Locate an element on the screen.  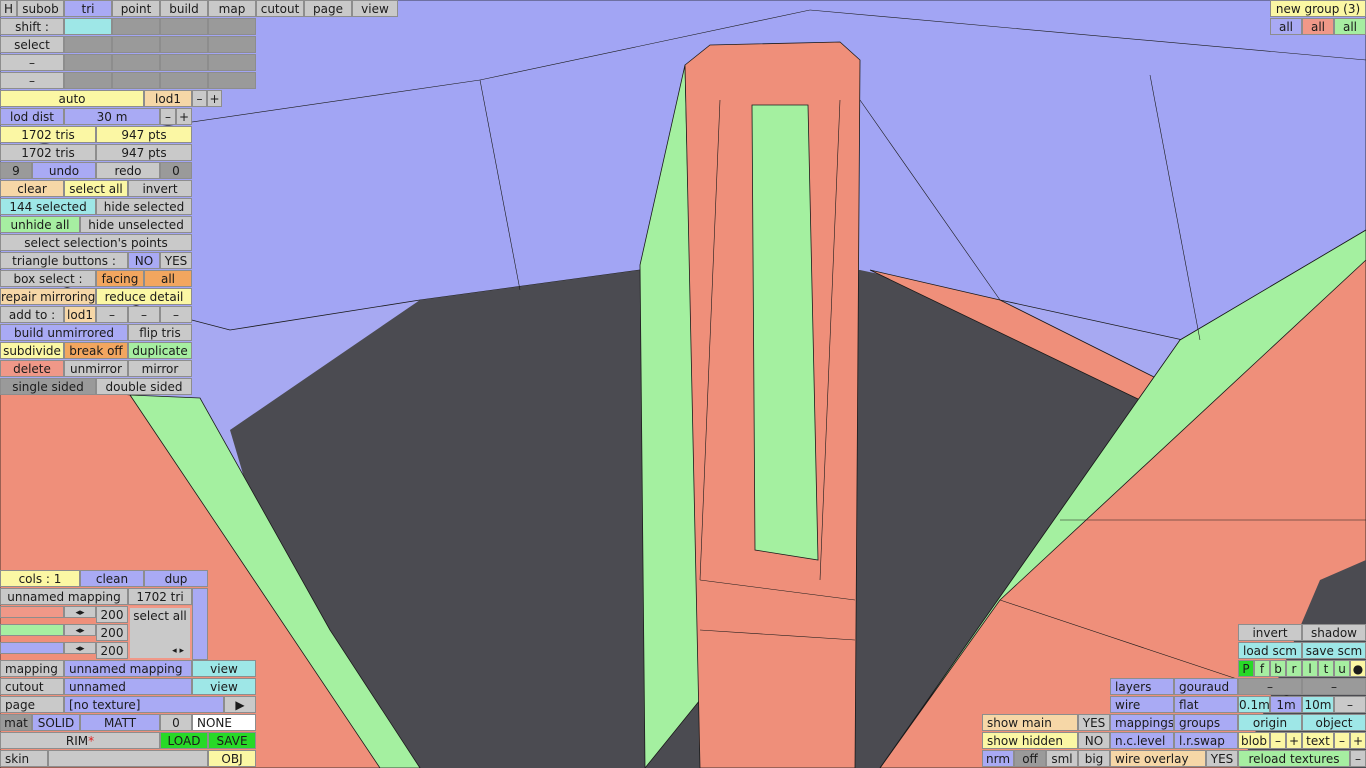
green-value: 200 is located at coordinates (112, 632).